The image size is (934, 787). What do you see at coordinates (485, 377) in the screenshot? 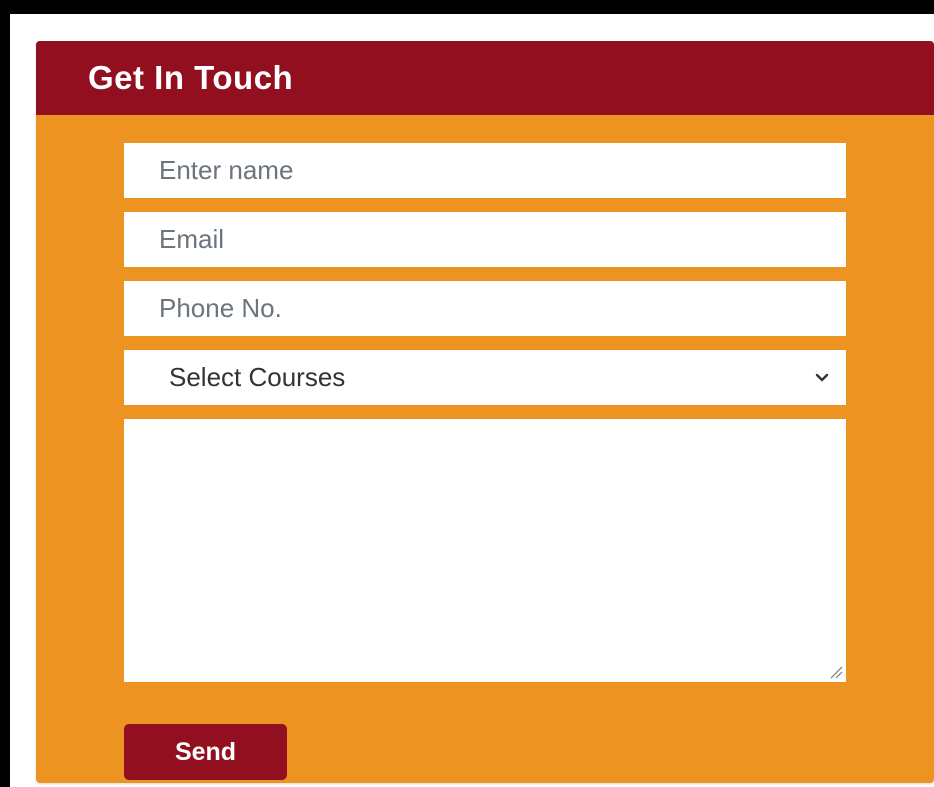
I see `course-select: Select Courses` at bounding box center [485, 377].